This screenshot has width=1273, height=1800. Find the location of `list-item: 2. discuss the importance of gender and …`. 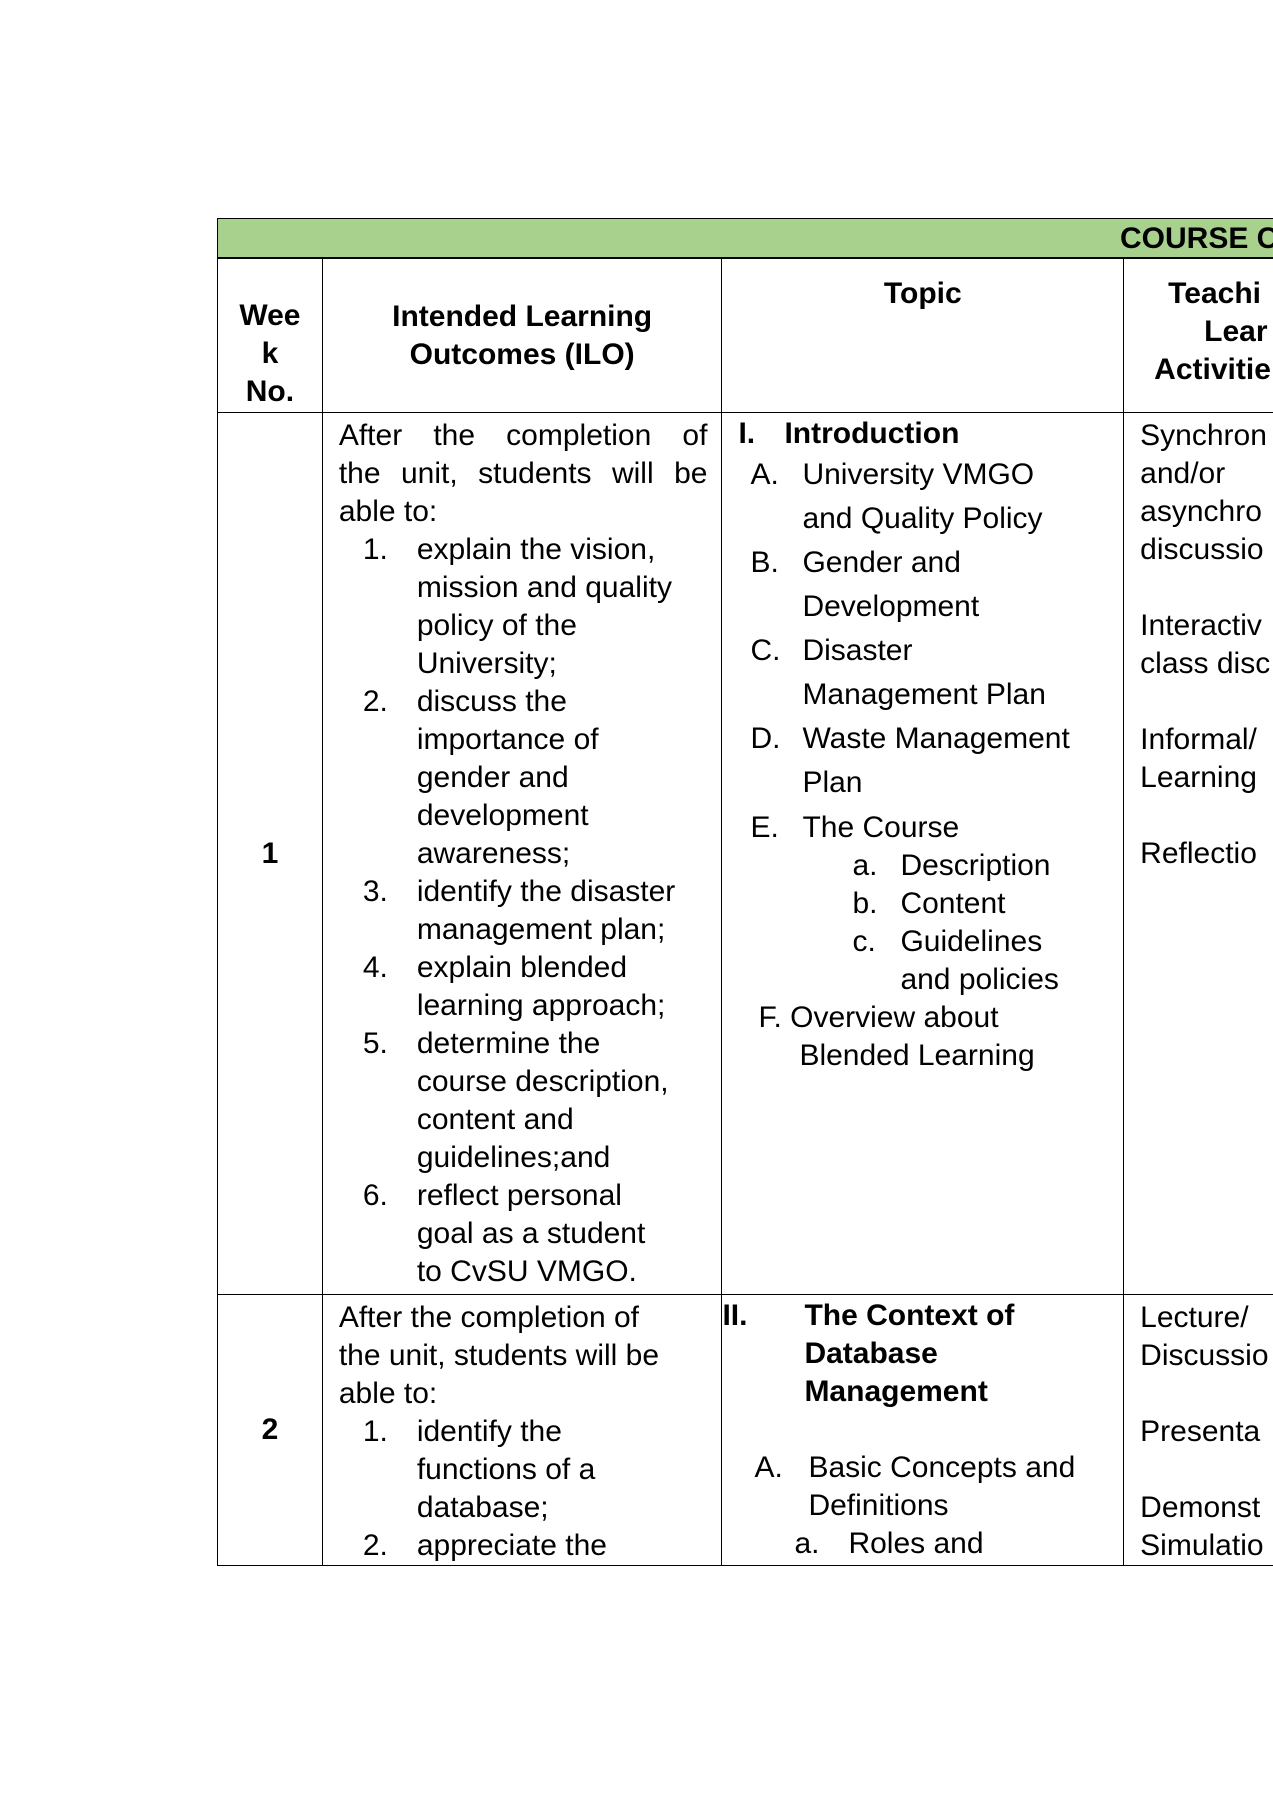

list-item: 2. discuss the importance of gender and … is located at coordinates (523, 778).